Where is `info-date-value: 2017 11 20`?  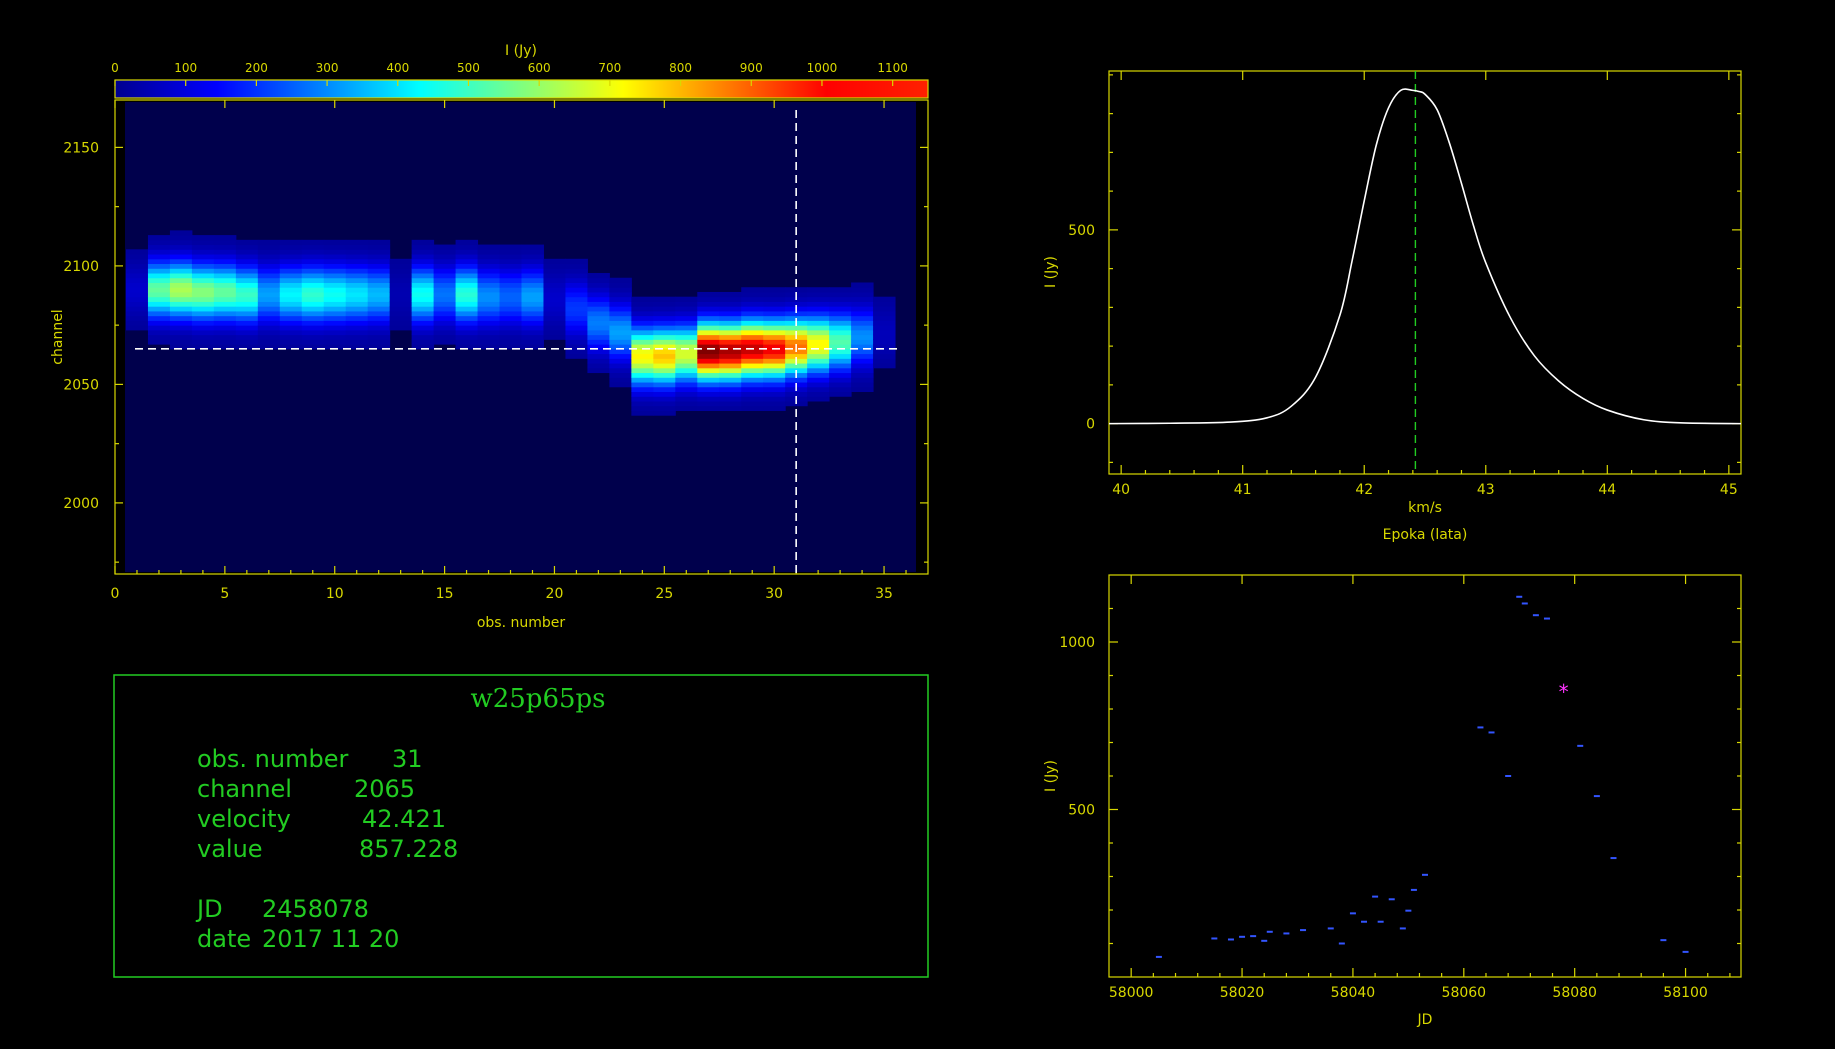
info-date-value: 2017 11 20 is located at coordinates (330, 939).